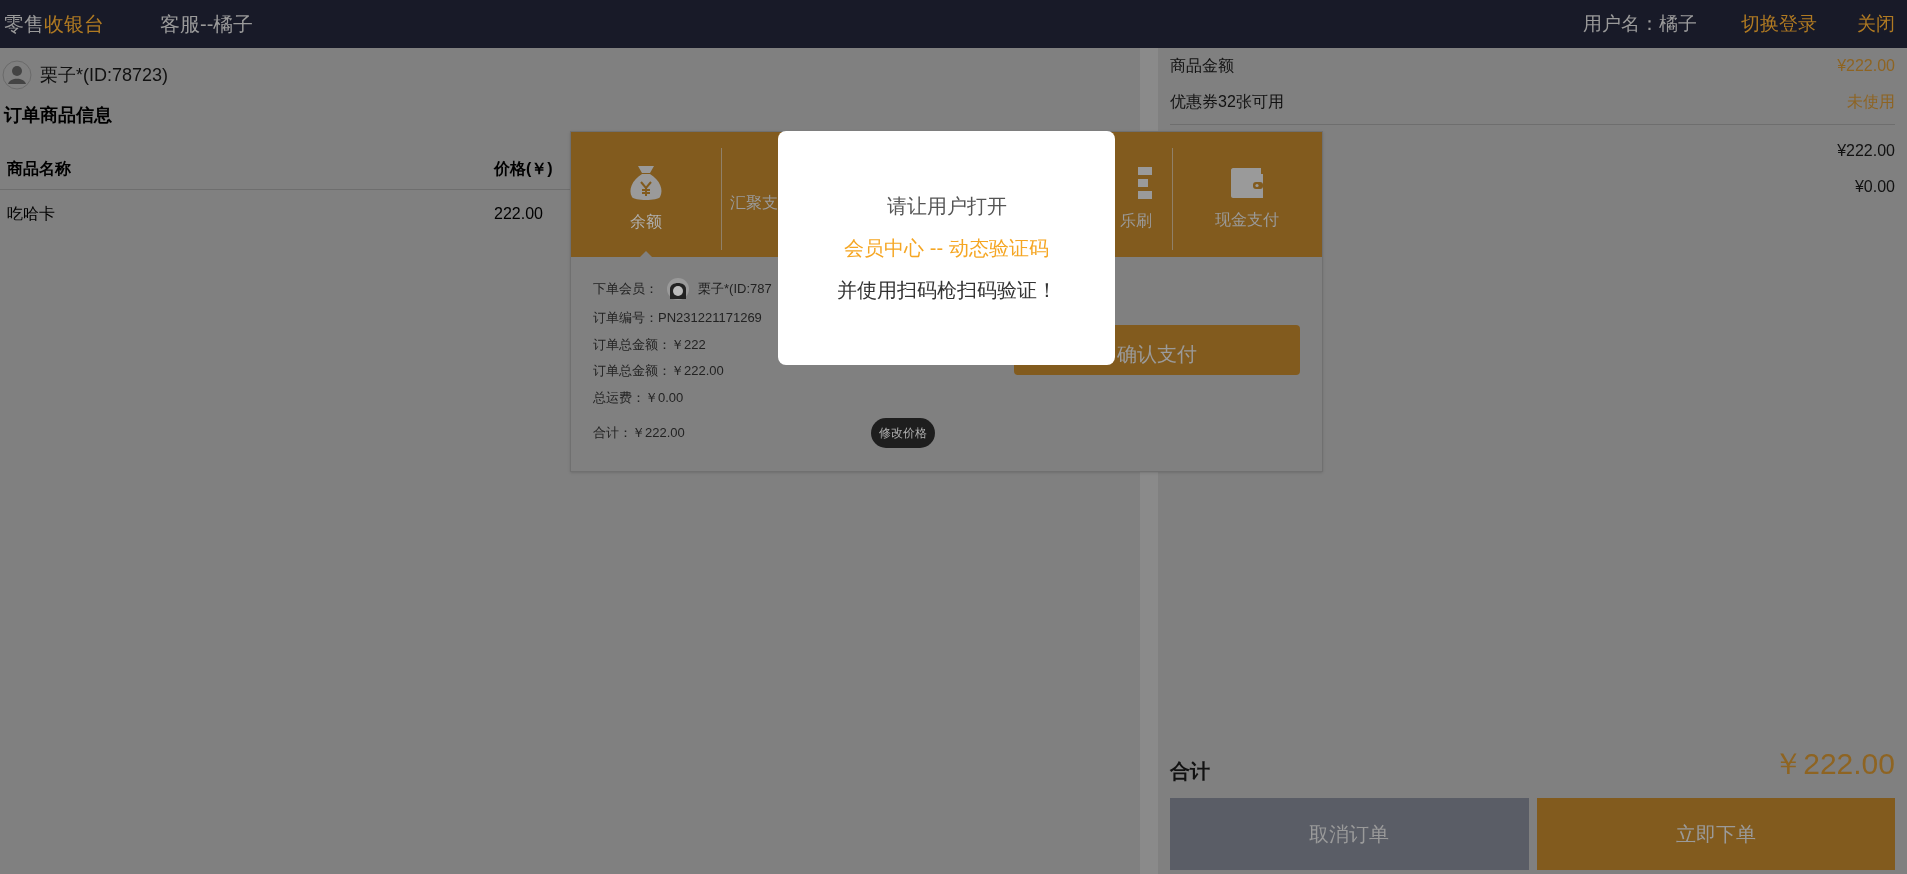  I want to click on edit-price-button: 修改价格, so click(903, 433).